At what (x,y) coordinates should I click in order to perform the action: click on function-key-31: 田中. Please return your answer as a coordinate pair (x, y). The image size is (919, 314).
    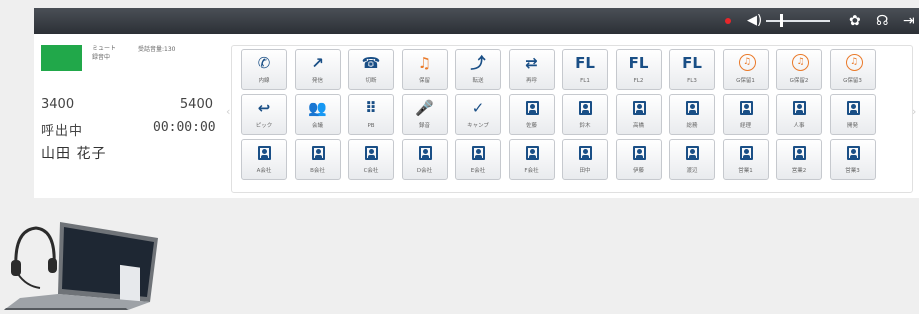
    Looking at the image, I should click on (585, 159).